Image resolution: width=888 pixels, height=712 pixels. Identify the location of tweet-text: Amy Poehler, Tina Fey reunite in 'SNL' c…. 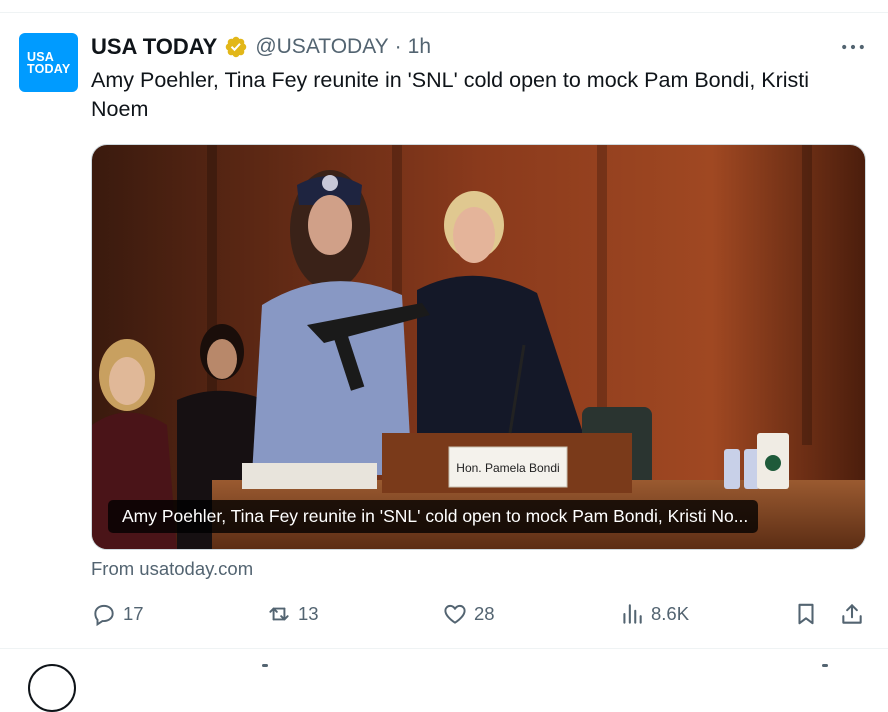
(450, 94).